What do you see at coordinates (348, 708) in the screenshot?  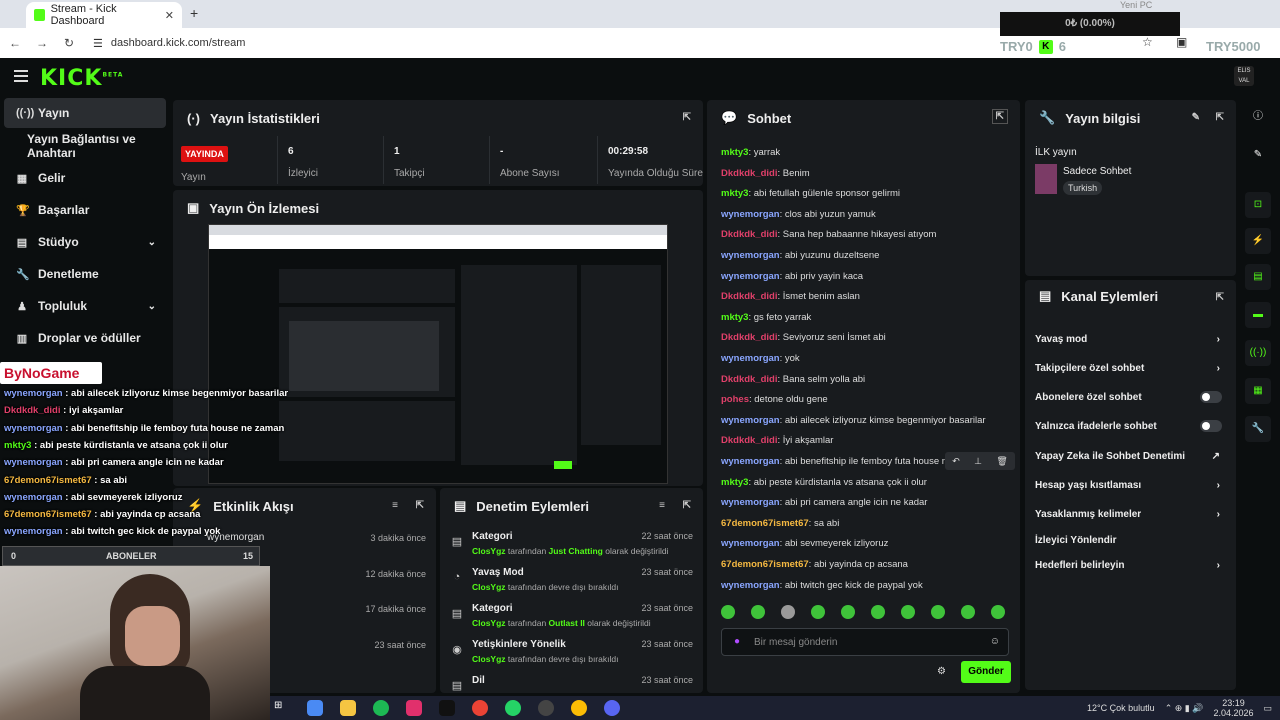 I see `store-icon` at bounding box center [348, 708].